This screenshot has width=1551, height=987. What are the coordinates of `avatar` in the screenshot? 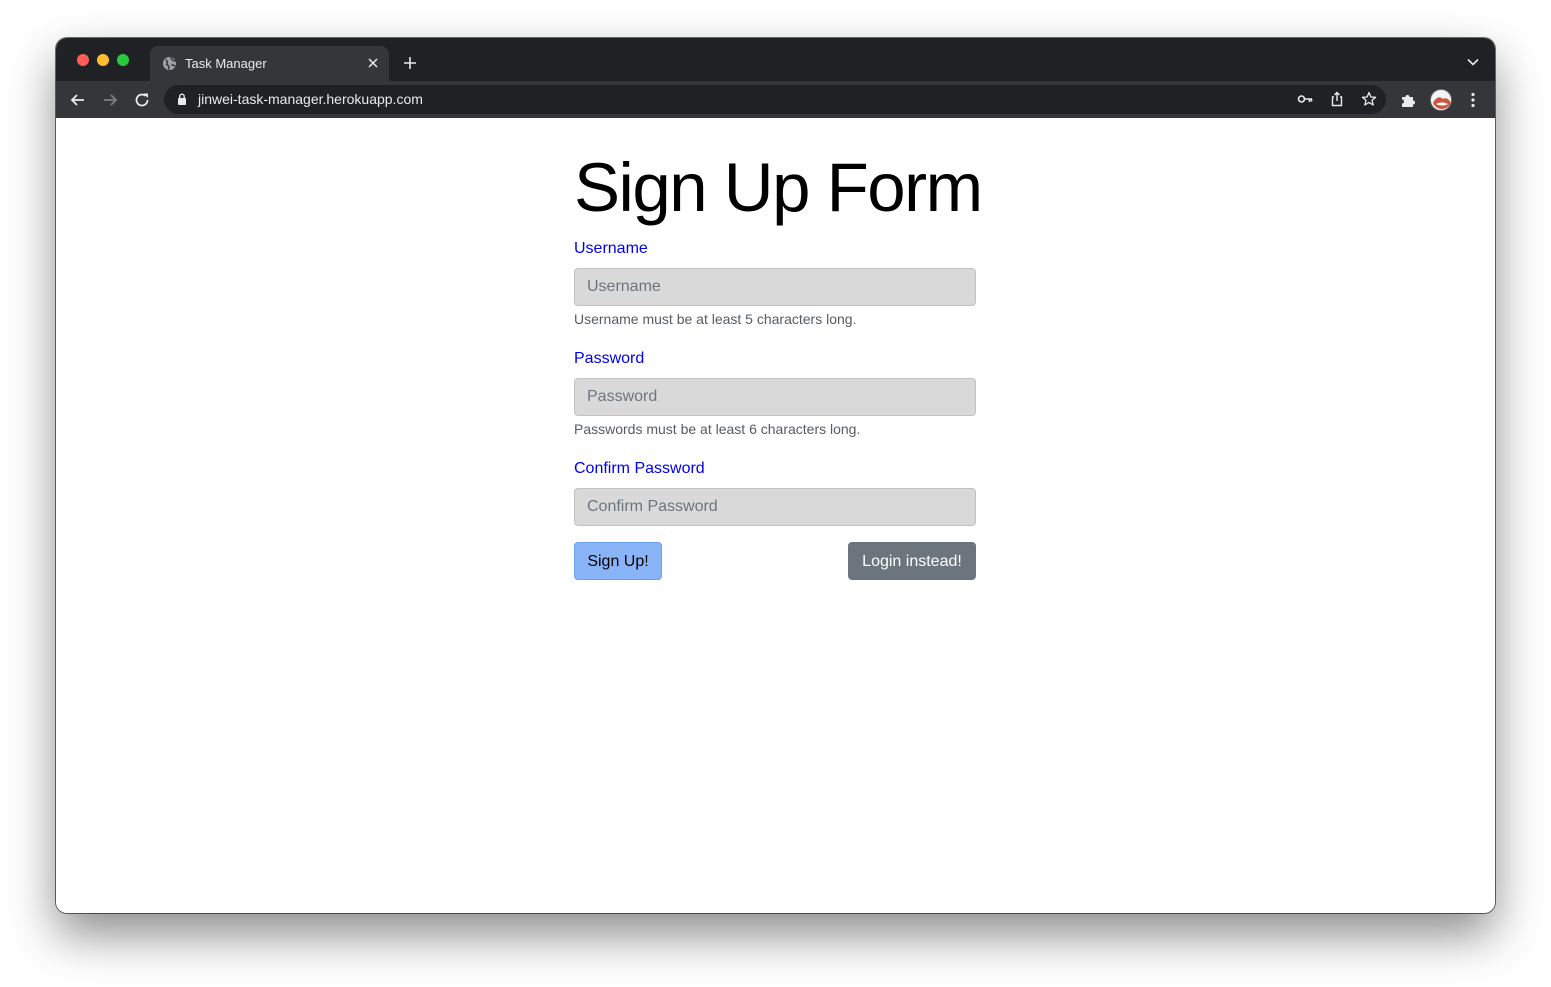 It's located at (1441, 100).